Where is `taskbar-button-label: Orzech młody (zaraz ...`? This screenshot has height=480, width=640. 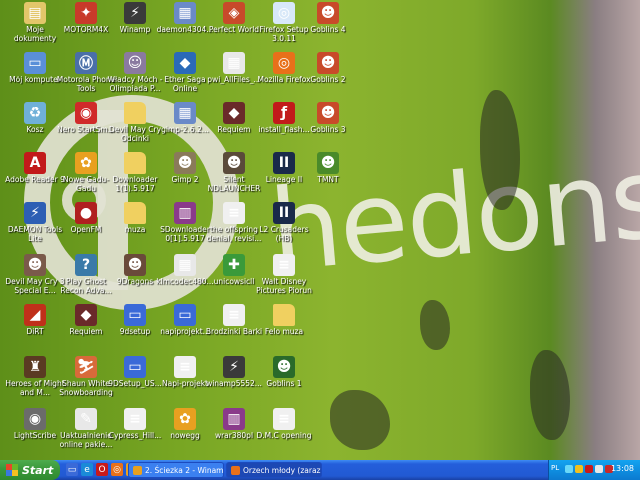 taskbar-button-label: Orzech młody (zaraz ... is located at coordinates (282, 470).